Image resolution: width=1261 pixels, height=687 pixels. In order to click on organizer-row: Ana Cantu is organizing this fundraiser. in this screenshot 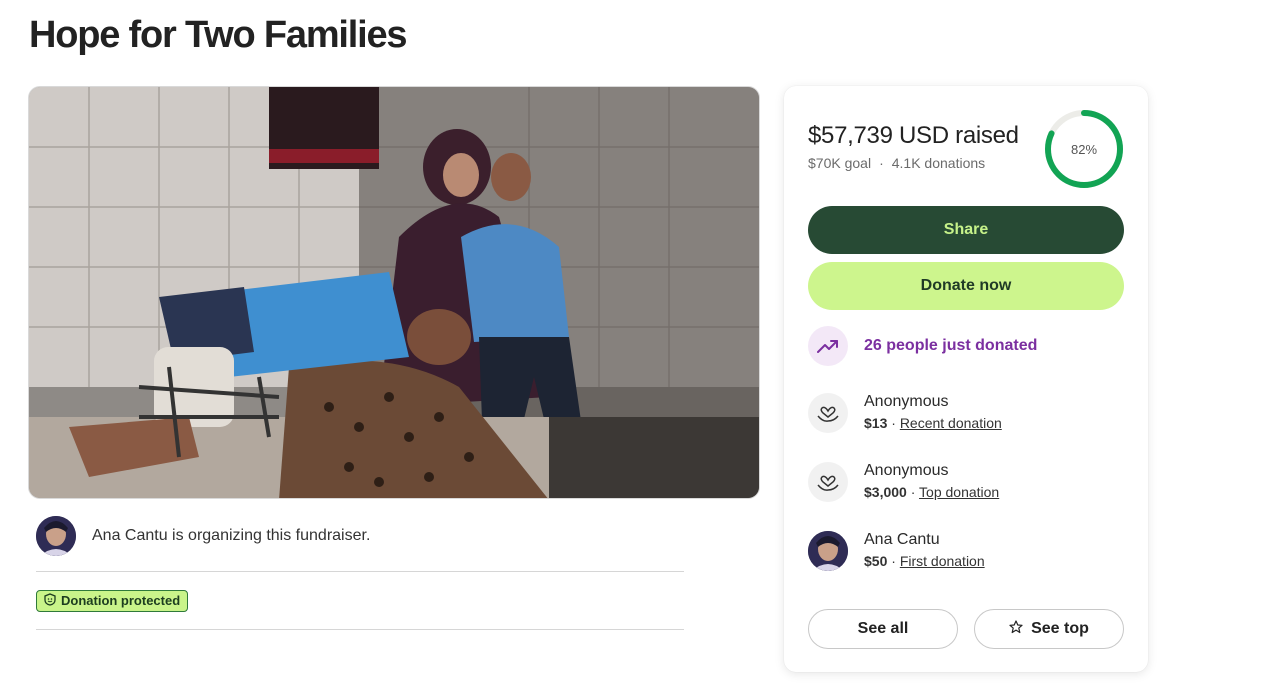, I will do `click(360, 544)`.